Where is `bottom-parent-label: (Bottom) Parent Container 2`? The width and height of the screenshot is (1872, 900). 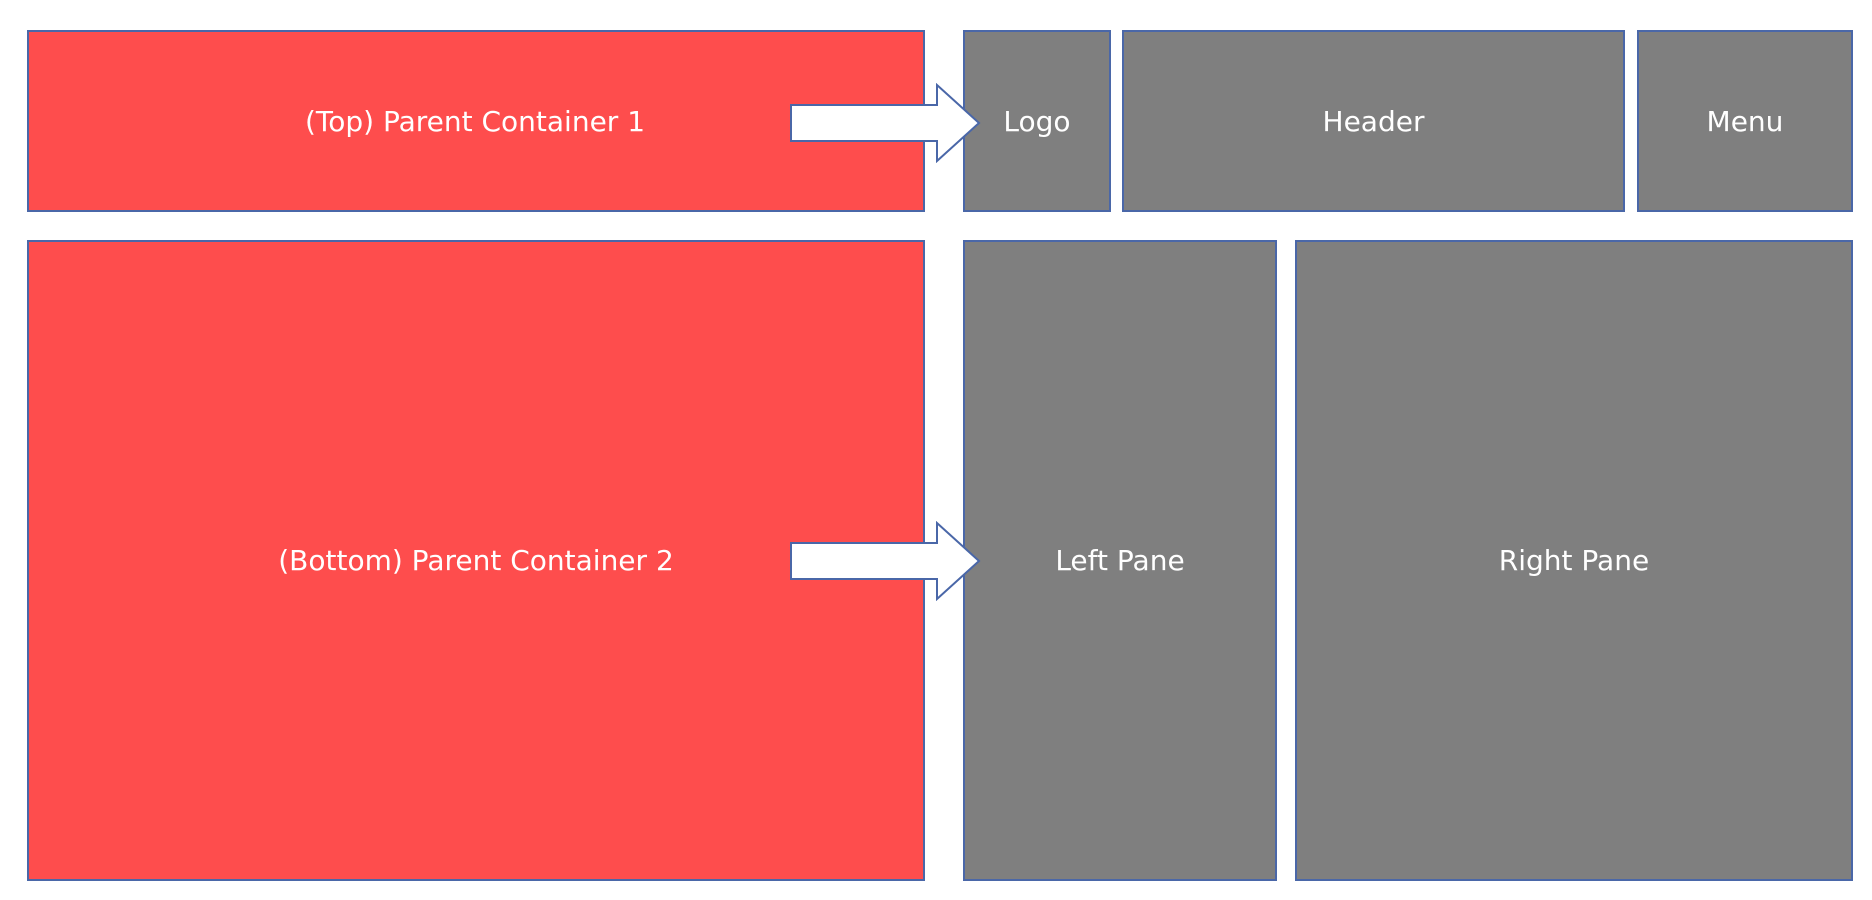 bottom-parent-label: (Bottom) Parent Container 2 is located at coordinates (476, 560).